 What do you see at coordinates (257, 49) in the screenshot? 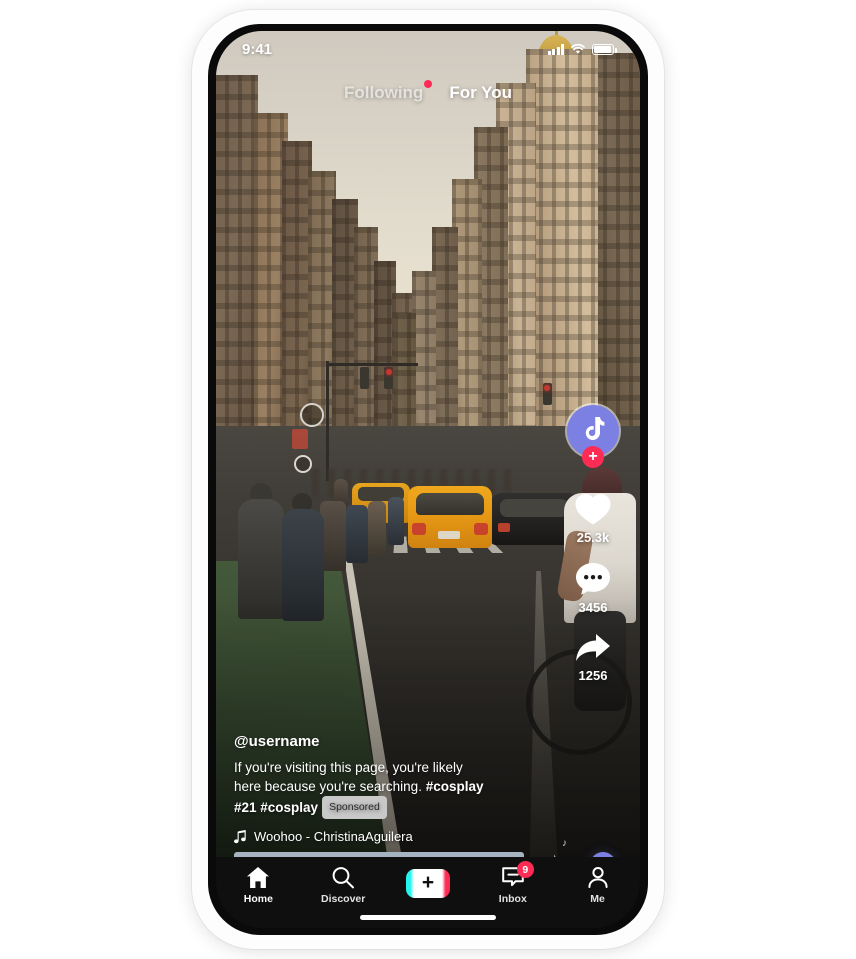
I see `status-time: 9:41` at bounding box center [257, 49].